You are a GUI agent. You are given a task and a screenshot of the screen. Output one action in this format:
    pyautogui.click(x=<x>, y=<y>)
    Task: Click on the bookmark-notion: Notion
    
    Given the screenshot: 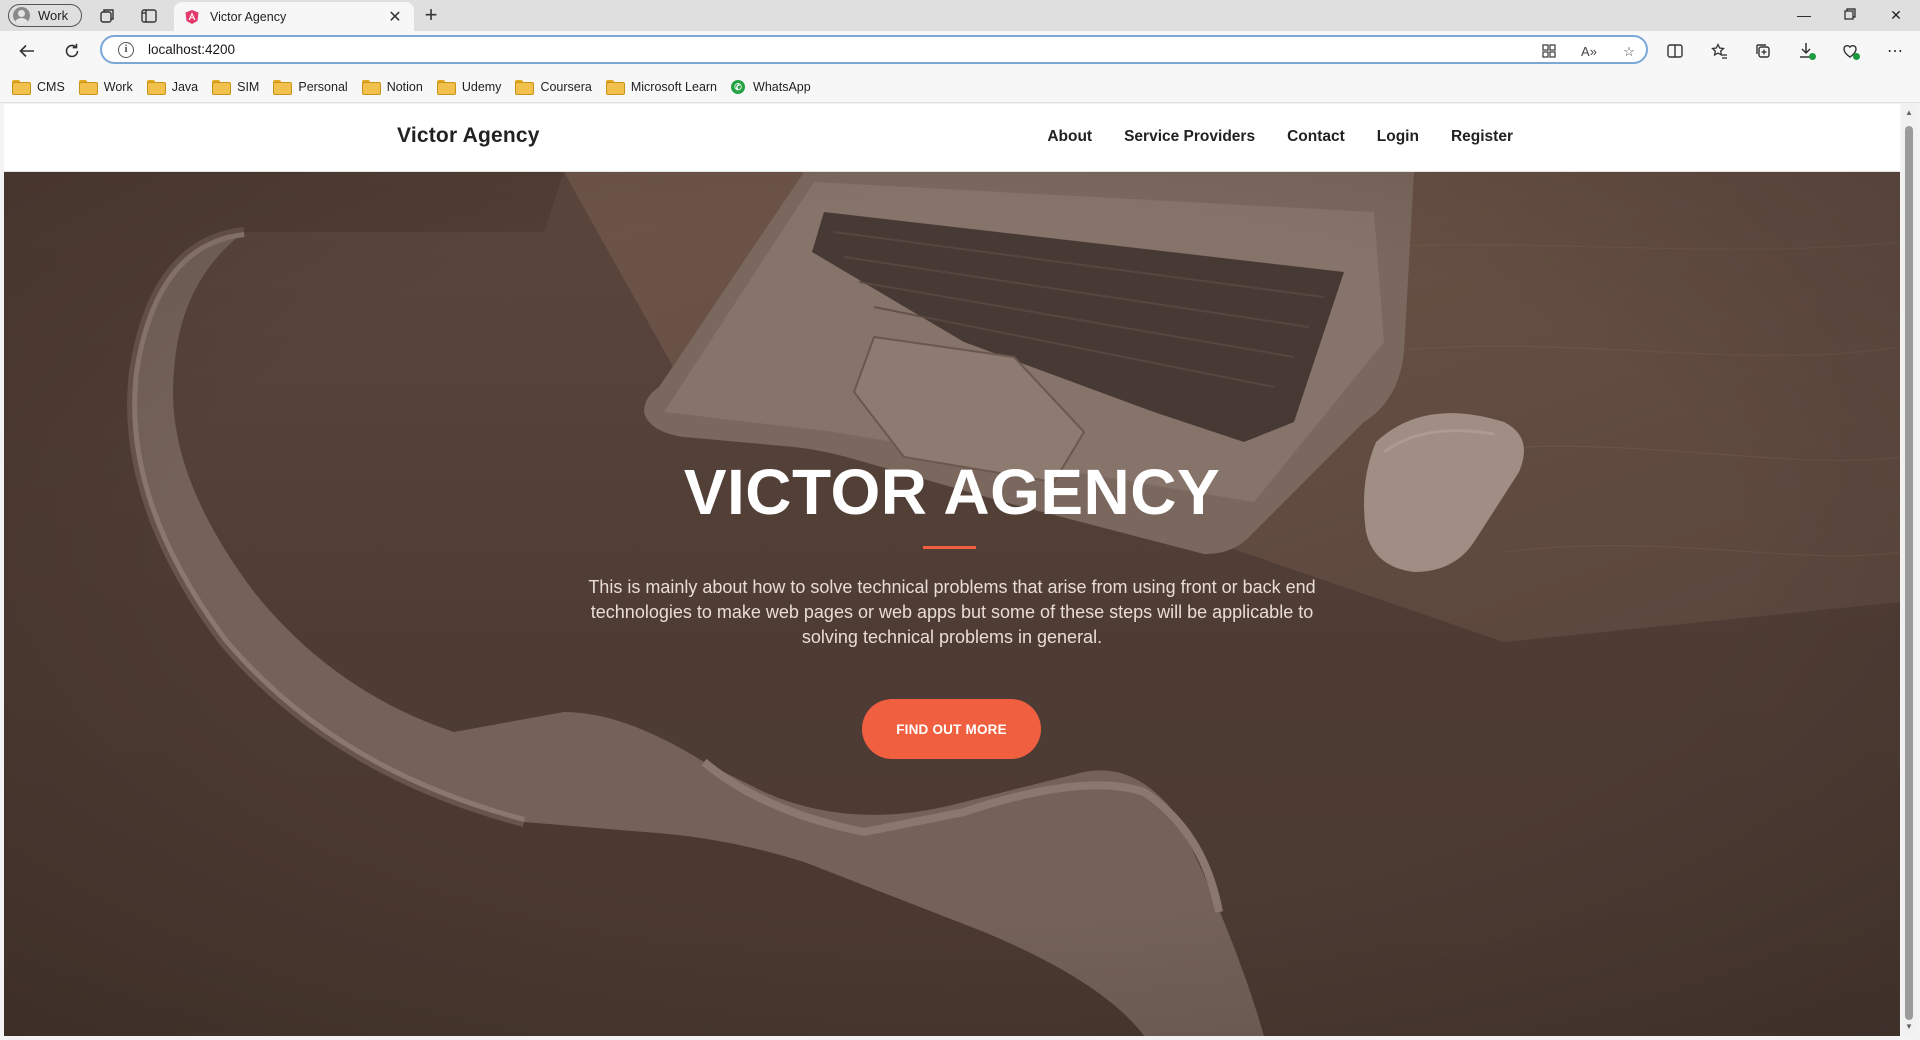 What is the action you would take?
    pyautogui.click(x=392, y=87)
    